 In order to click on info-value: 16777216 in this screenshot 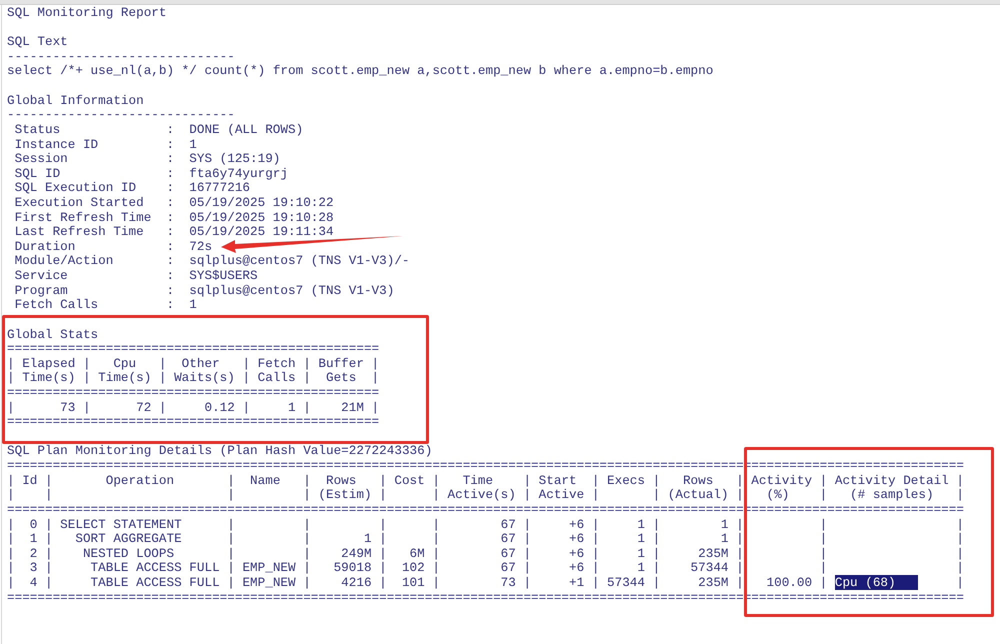, I will do `click(219, 188)`.